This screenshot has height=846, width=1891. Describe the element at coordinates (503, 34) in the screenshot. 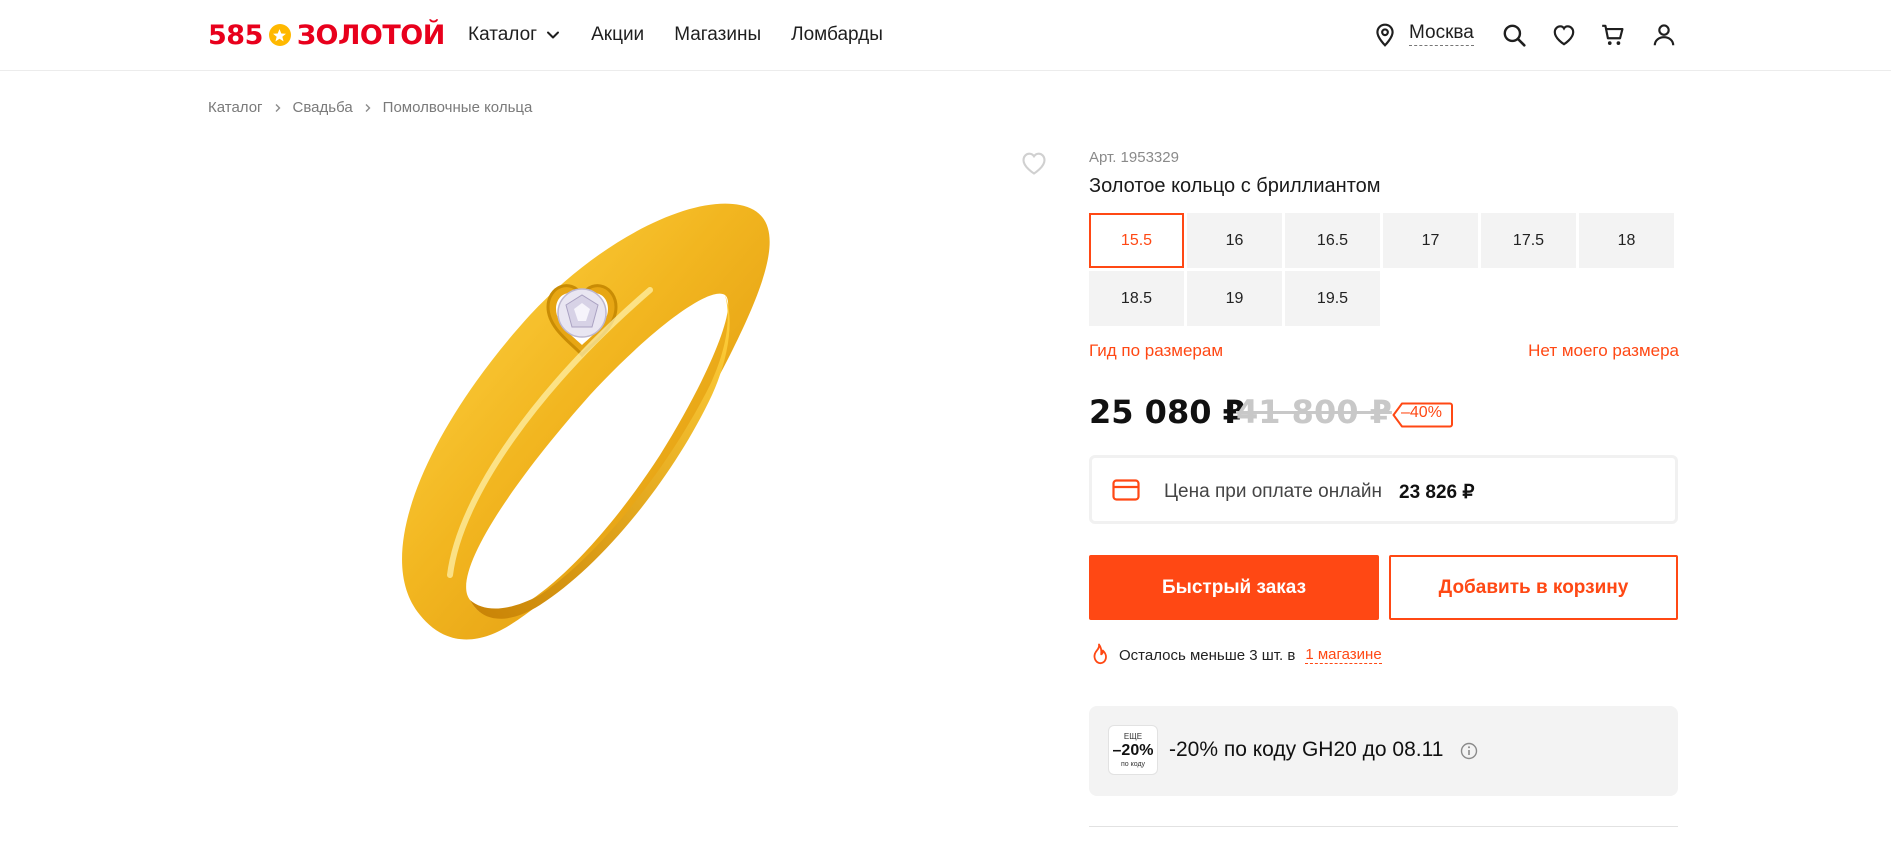

I see `nav-catalog-label: Каталог` at that location.